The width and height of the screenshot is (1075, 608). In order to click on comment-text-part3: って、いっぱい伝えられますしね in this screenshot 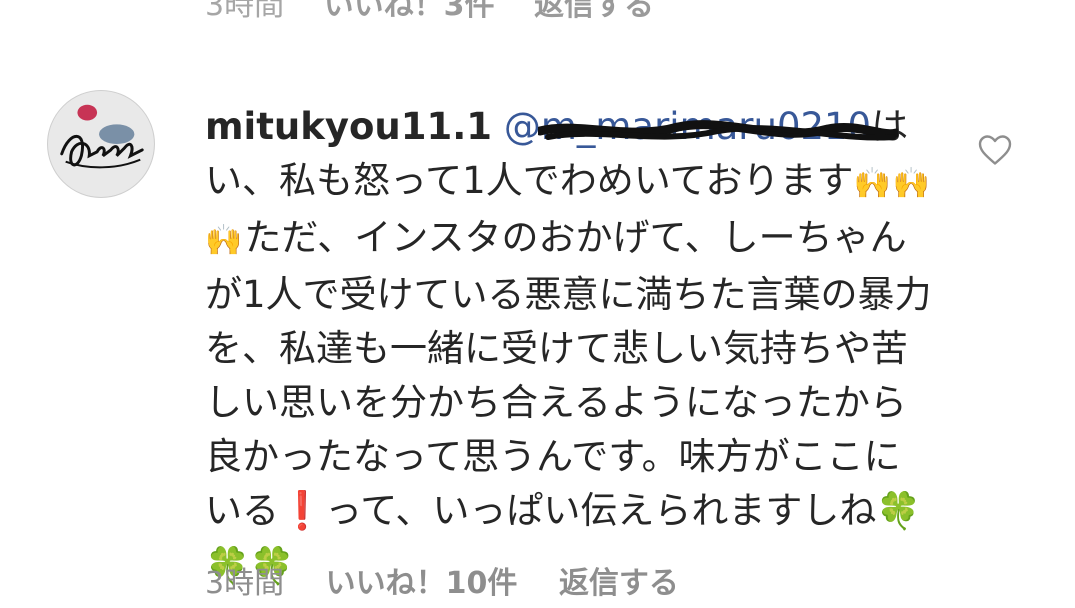, I will do `click(601, 510)`.